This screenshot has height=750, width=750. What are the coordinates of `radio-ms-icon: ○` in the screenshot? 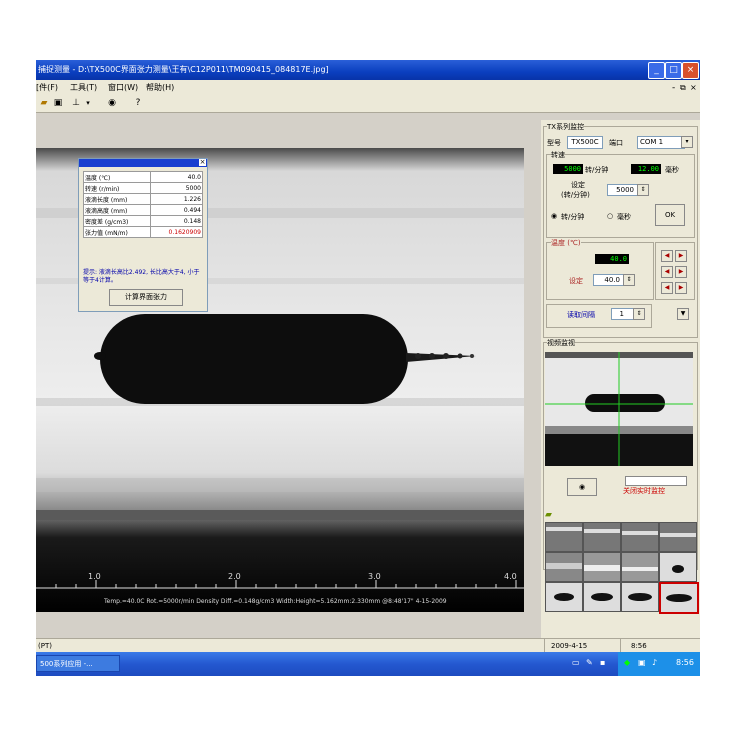 It's located at (610, 216).